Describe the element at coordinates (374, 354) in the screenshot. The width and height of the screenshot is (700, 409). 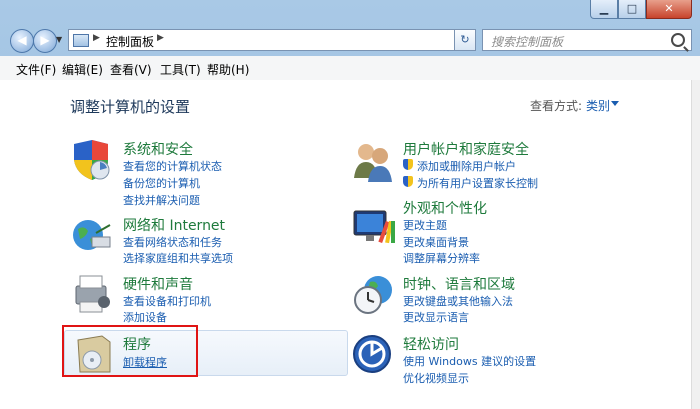
I see `ease-of-access-icon` at that location.